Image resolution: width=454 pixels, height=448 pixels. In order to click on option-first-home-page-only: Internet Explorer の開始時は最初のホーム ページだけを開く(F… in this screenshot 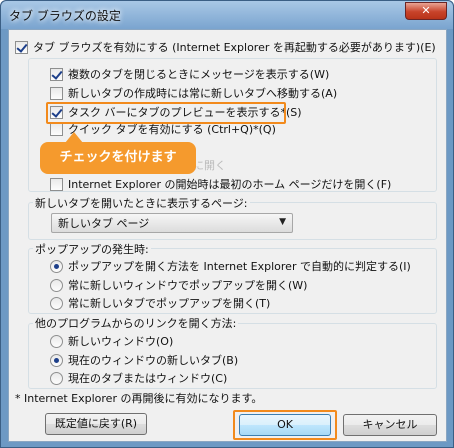, I will do `click(220, 184)`.